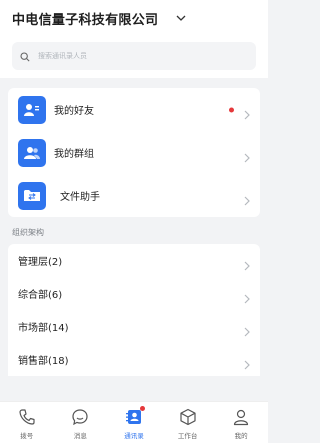 The image size is (320, 443). I want to click on phone-icon, so click(27, 417).